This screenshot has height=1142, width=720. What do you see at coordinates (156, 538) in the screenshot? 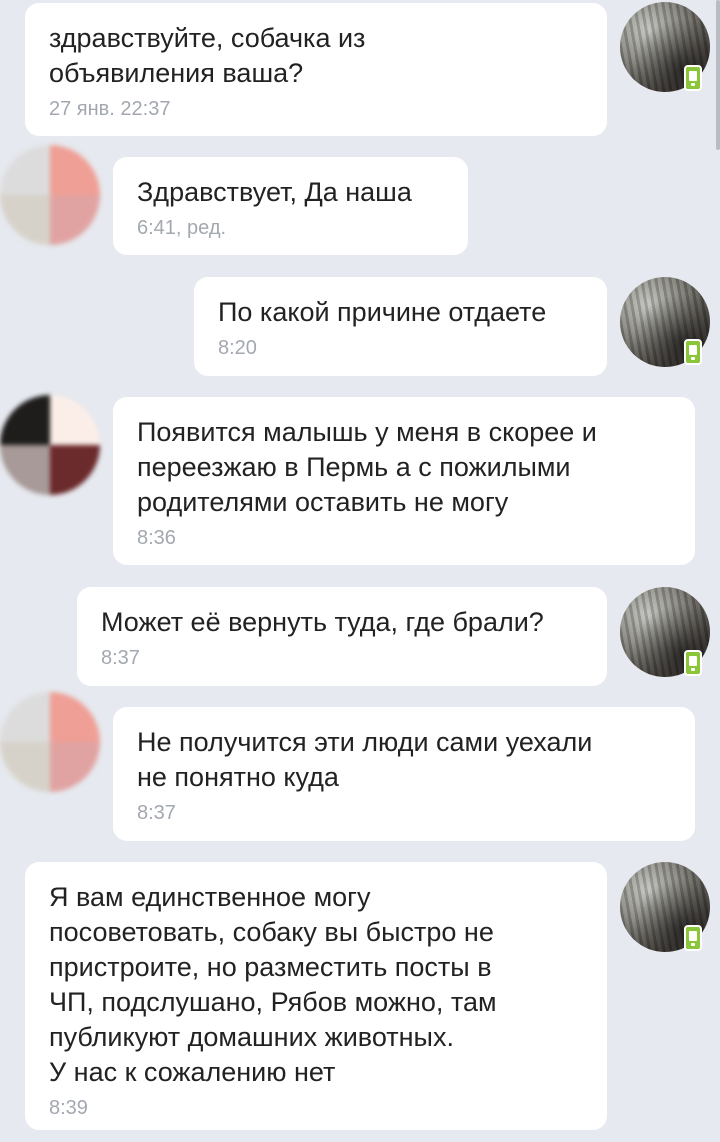
I see `message-time: 8:36` at bounding box center [156, 538].